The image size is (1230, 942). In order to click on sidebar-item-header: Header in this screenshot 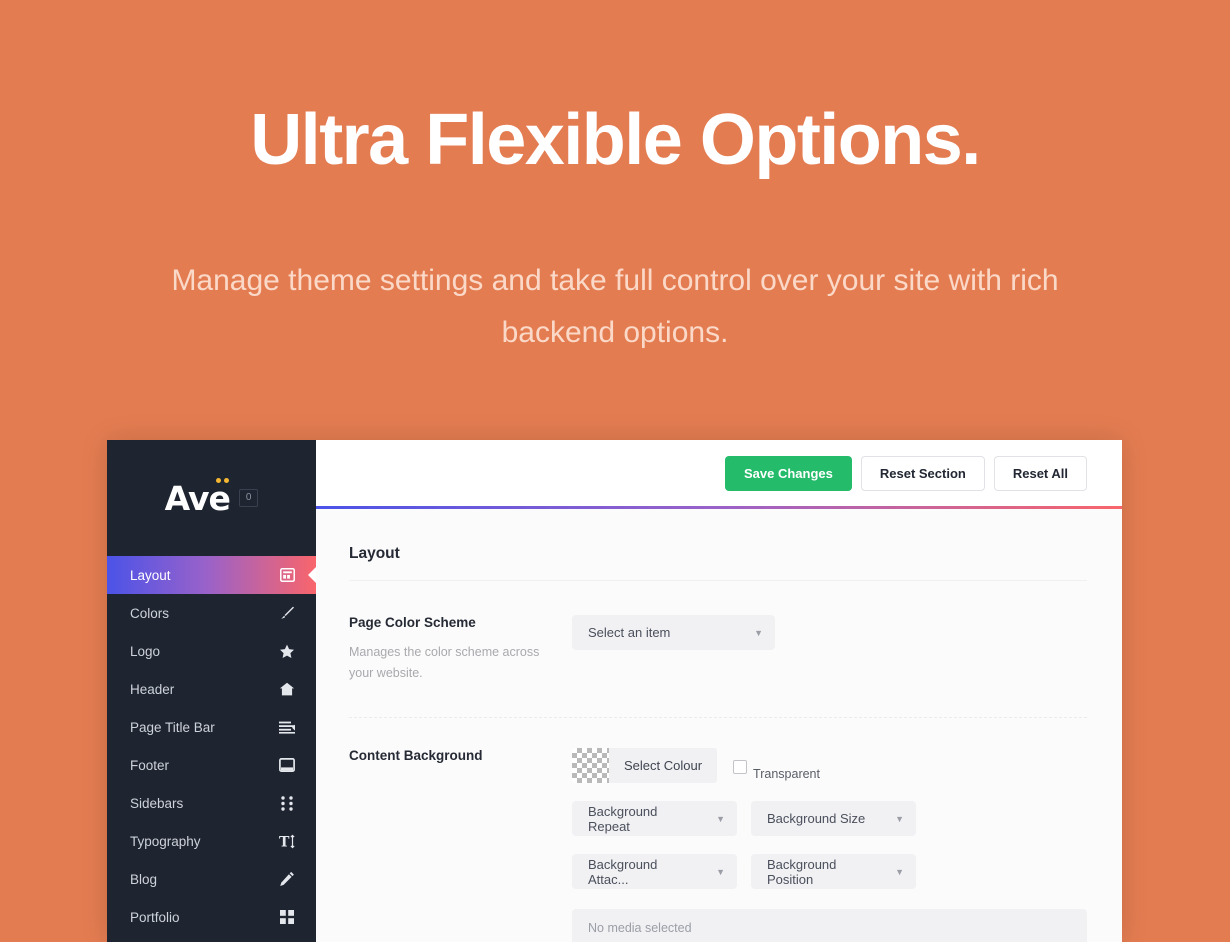, I will do `click(211, 689)`.